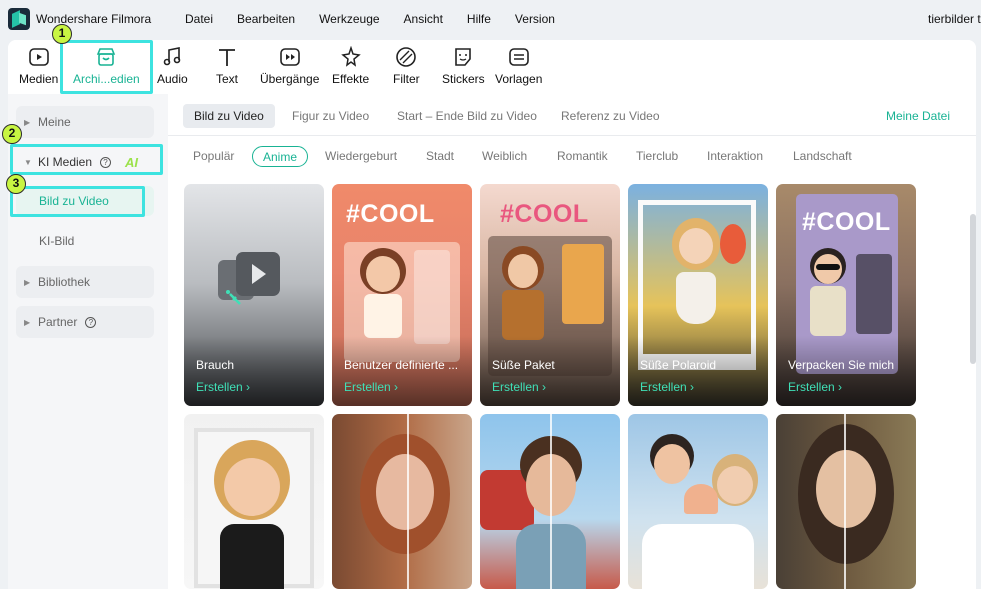  What do you see at coordinates (85, 122) in the screenshot?
I see `sidebar-item-meine: ▶ Meine` at bounding box center [85, 122].